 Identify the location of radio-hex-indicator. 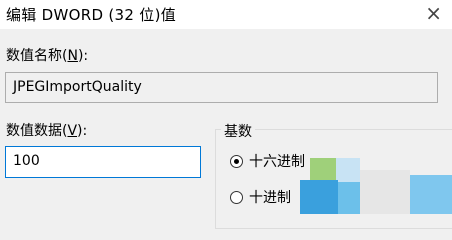
(236, 161).